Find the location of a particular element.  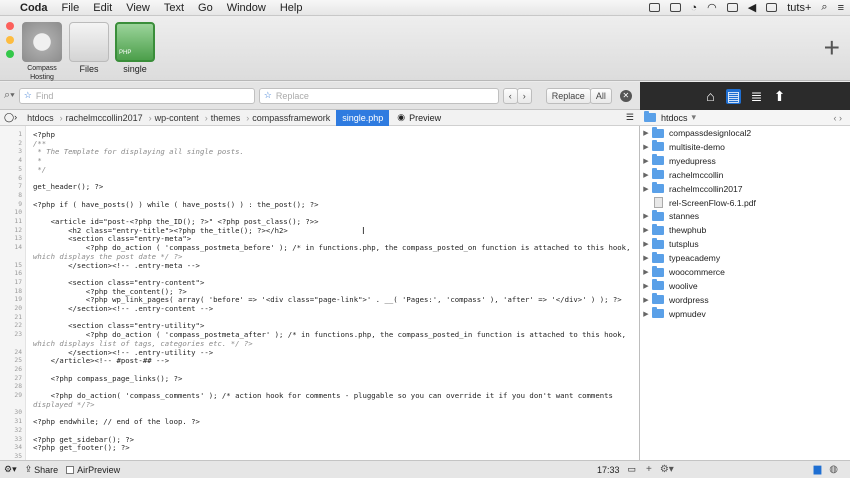

cursor-position: 17:33 is located at coordinates (608, 470).